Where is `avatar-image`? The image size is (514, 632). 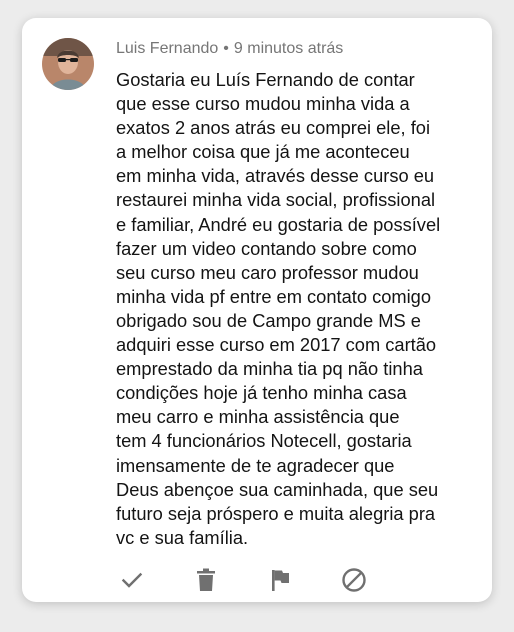
avatar-image is located at coordinates (68, 64).